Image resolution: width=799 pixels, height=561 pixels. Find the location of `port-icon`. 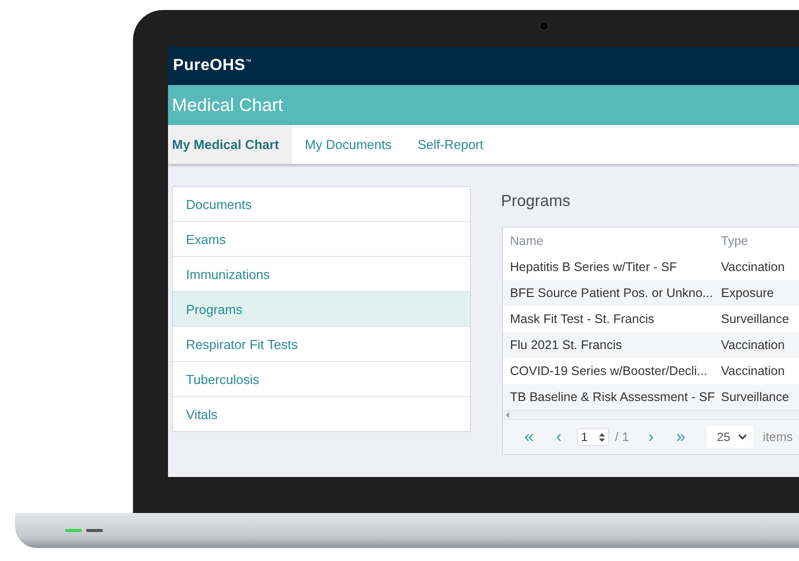

port-icon is located at coordinates (94, 530).